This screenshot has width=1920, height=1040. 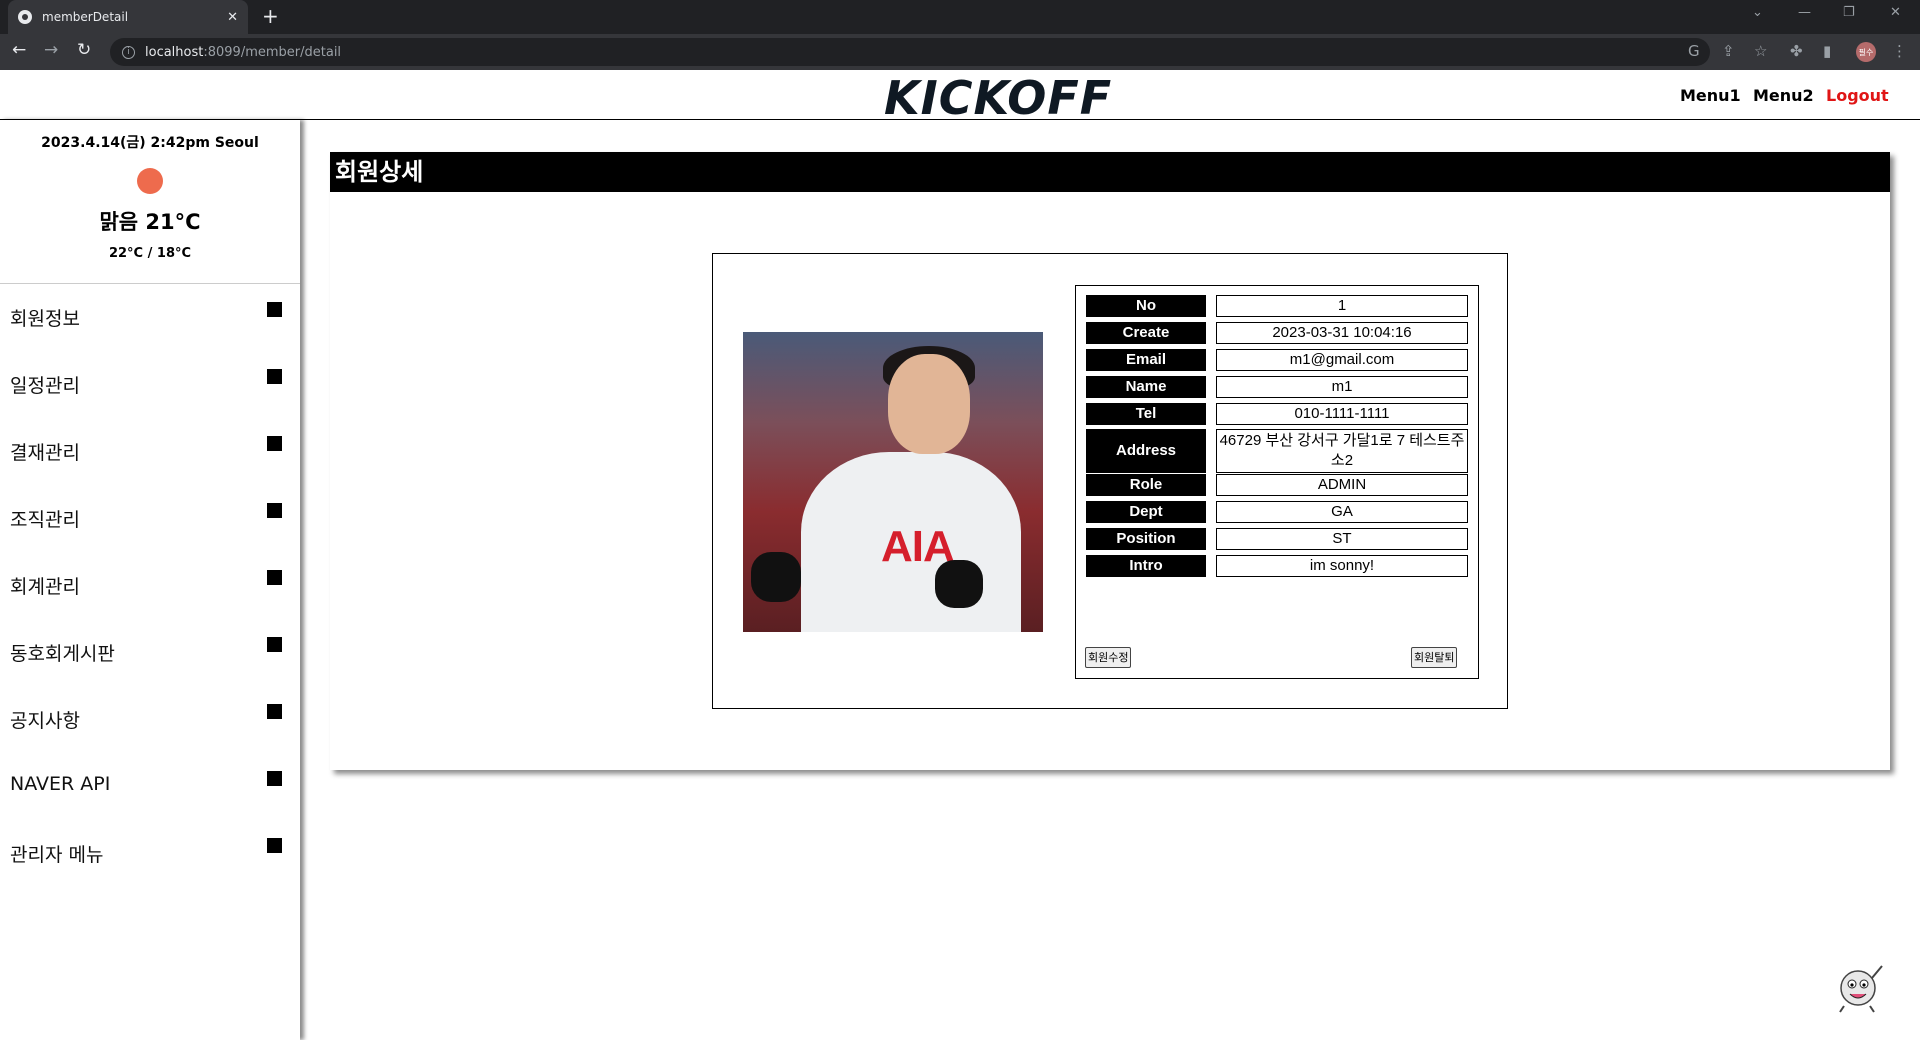 I want to click on back-icon: ←, so click(x=19, y=50).